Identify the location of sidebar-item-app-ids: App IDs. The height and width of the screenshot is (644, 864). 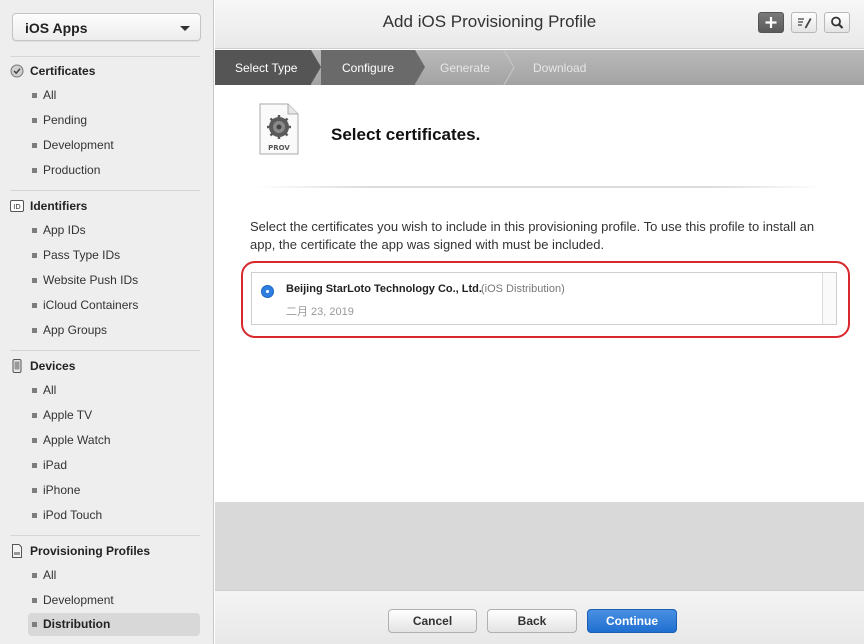
(114, 230).